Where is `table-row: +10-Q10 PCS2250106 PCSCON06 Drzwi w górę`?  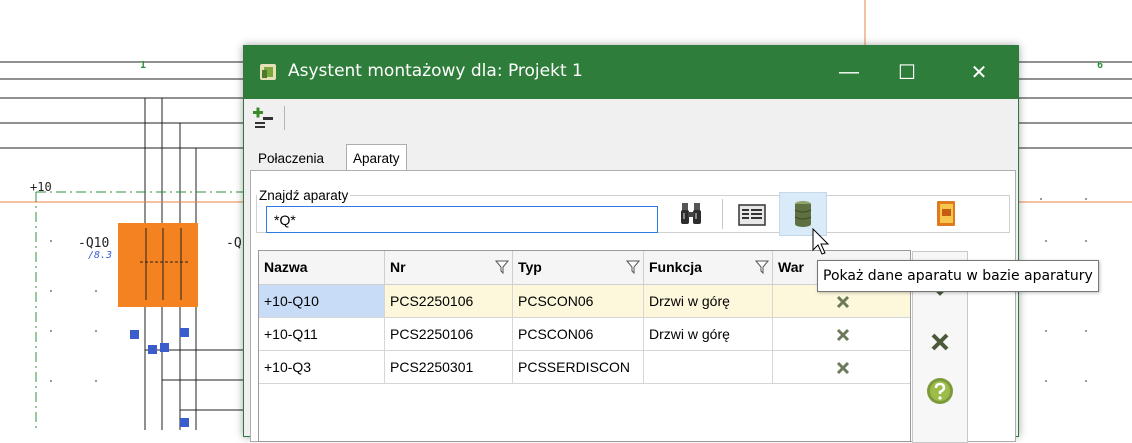
table-row: +10-Q10 PCS2250106 PCSCON06 Drzwi w górę is located at coordinates (584, 301).